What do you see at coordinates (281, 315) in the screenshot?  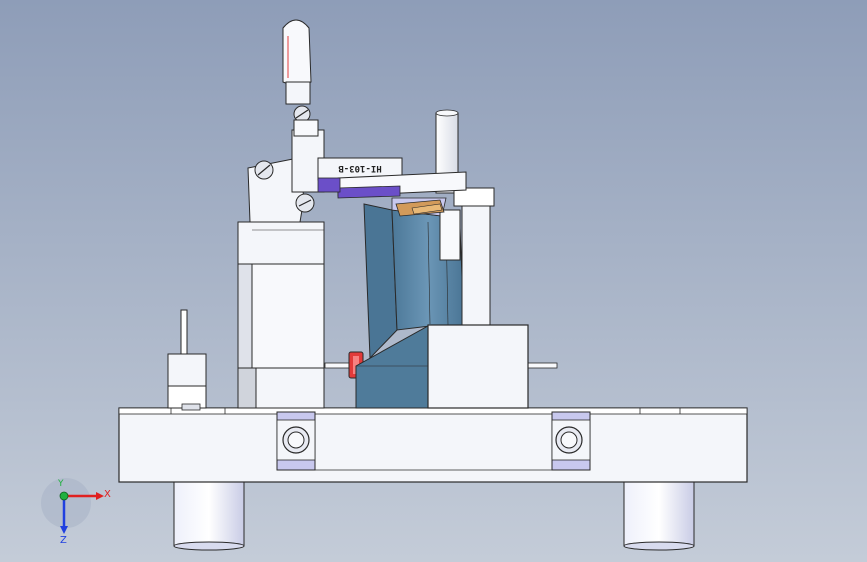 I see `clamp-column` at bounding box center [281, 315].